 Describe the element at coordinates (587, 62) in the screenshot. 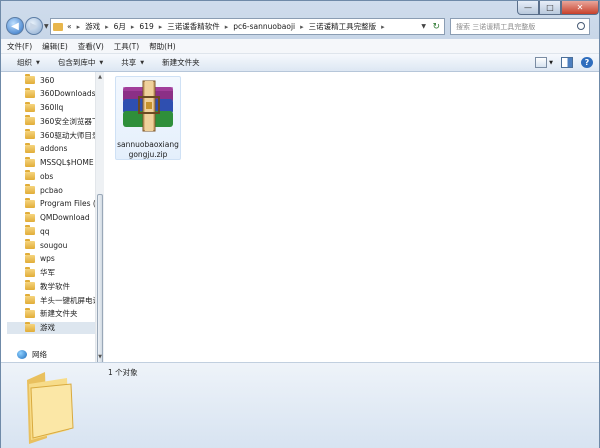

I see `help-icon: ?` at that location.